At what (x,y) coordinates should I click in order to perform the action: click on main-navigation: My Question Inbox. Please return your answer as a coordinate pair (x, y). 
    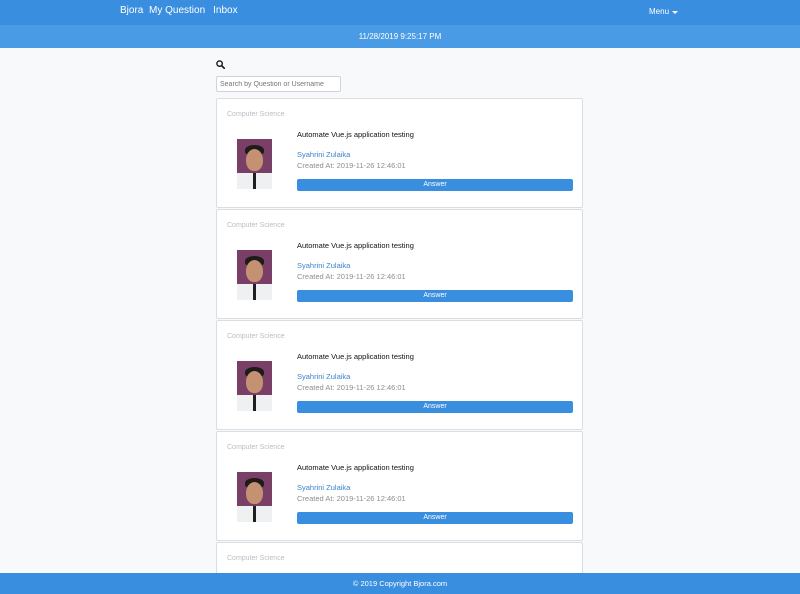
    Looking at the image, I should click on (193, 10).